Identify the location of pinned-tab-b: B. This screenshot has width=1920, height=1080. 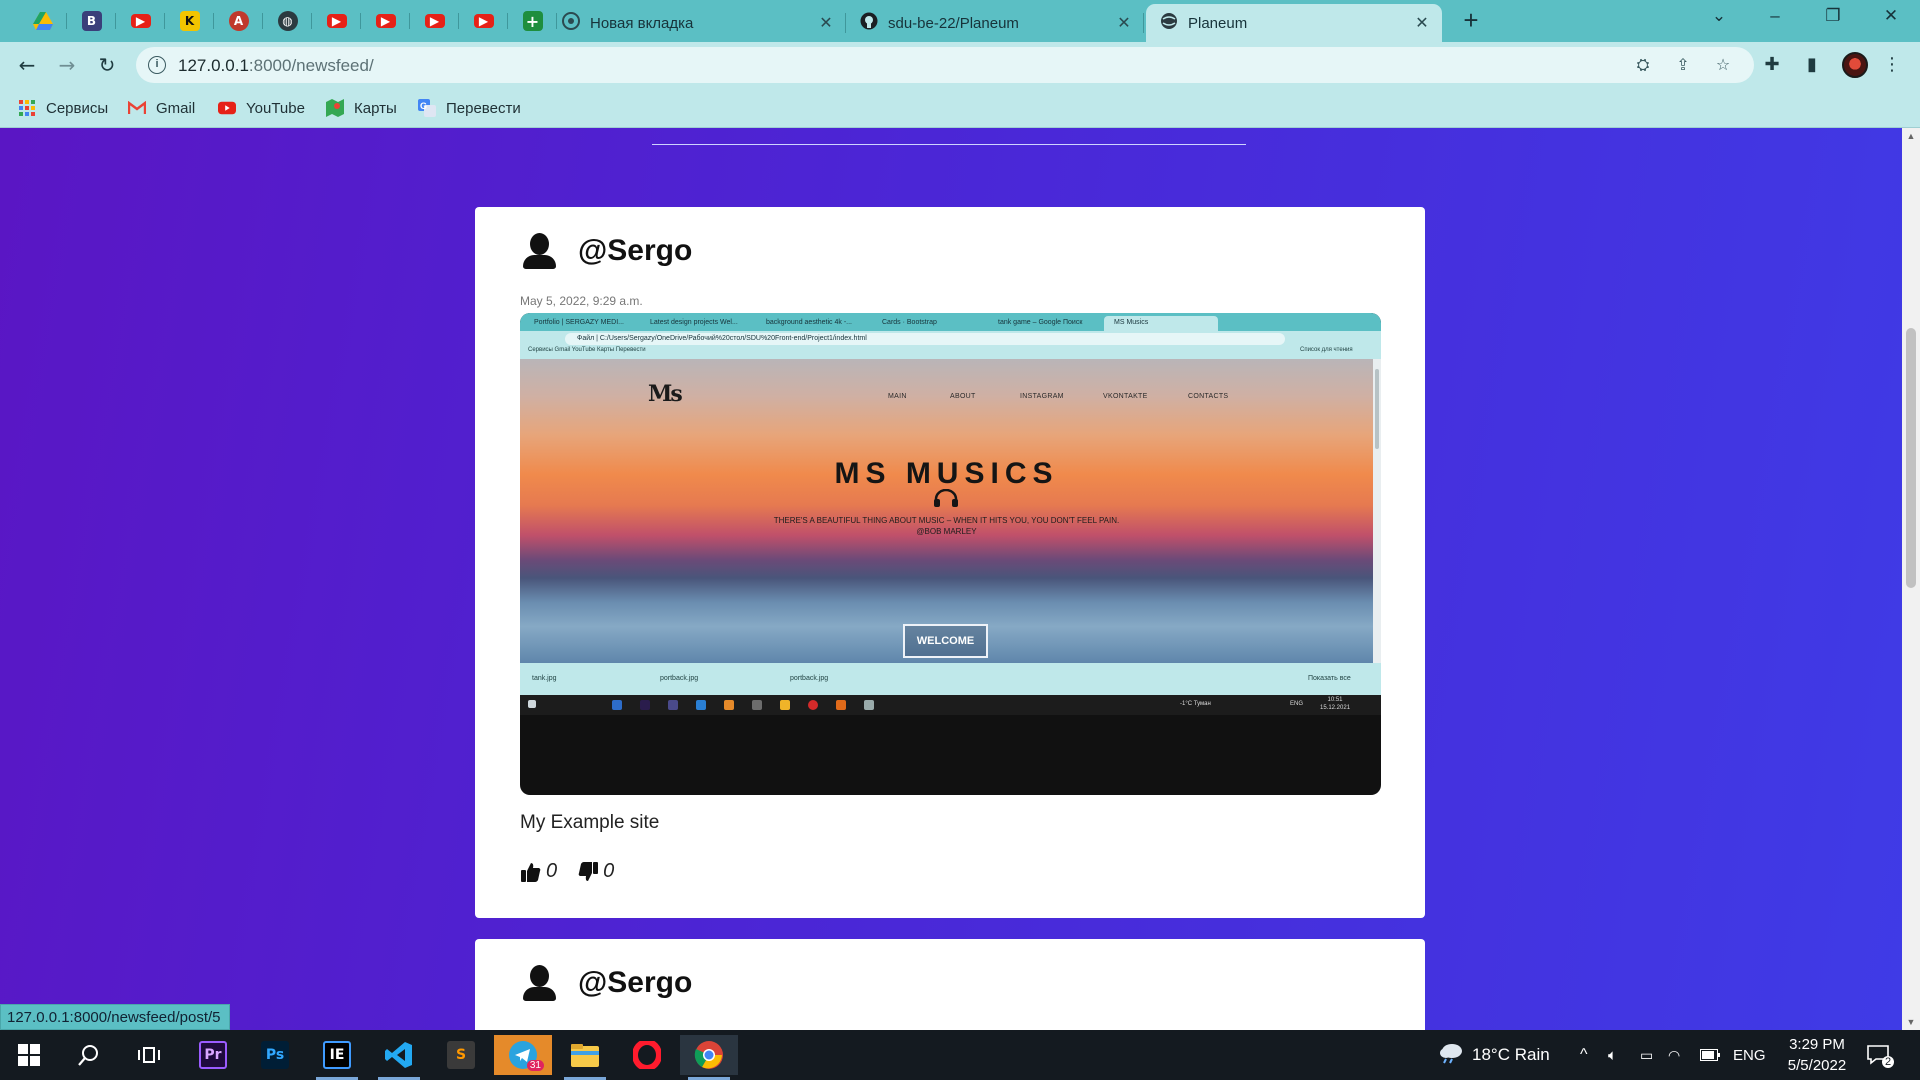
(91, 21).